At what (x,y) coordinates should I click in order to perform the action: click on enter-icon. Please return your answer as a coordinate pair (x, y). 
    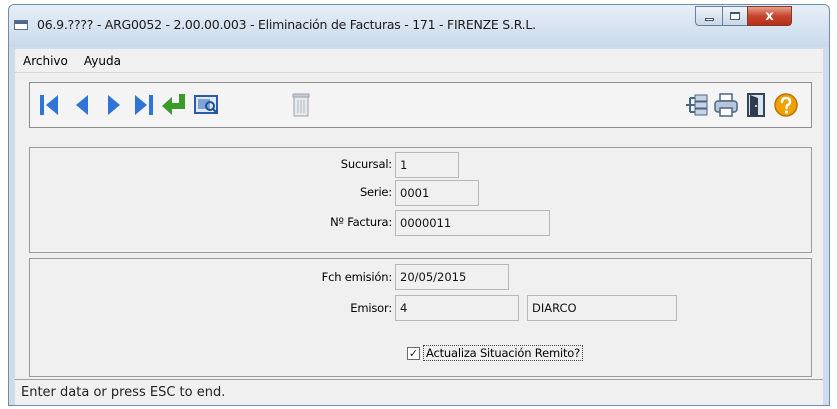
    Looking at the image, I should click on (173, 104).